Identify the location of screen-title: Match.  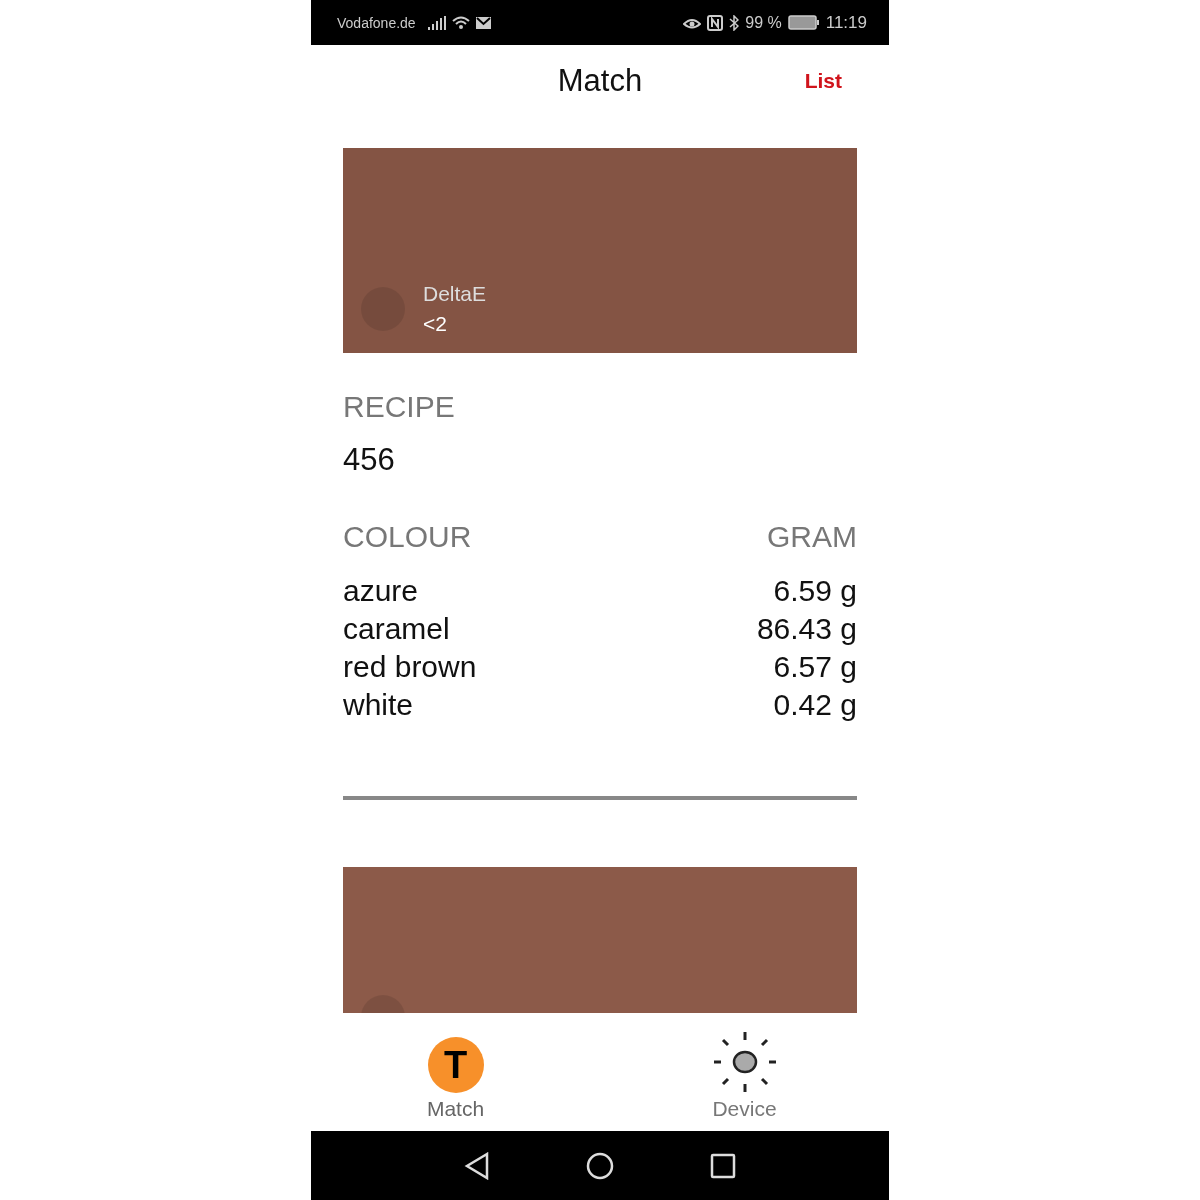
(600, 81).